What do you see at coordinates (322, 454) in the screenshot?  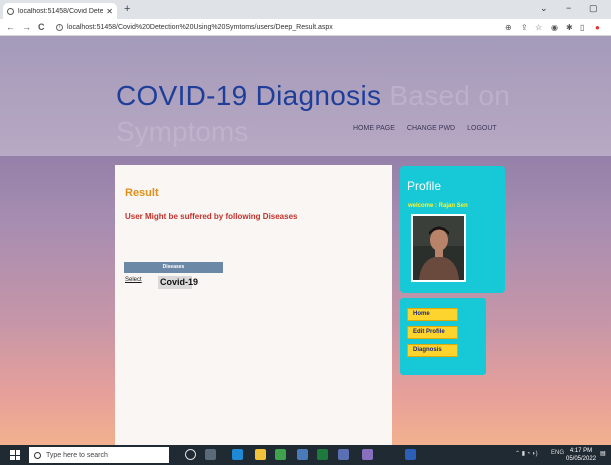 I see `excel-icon` at bounding box center [322, 454].